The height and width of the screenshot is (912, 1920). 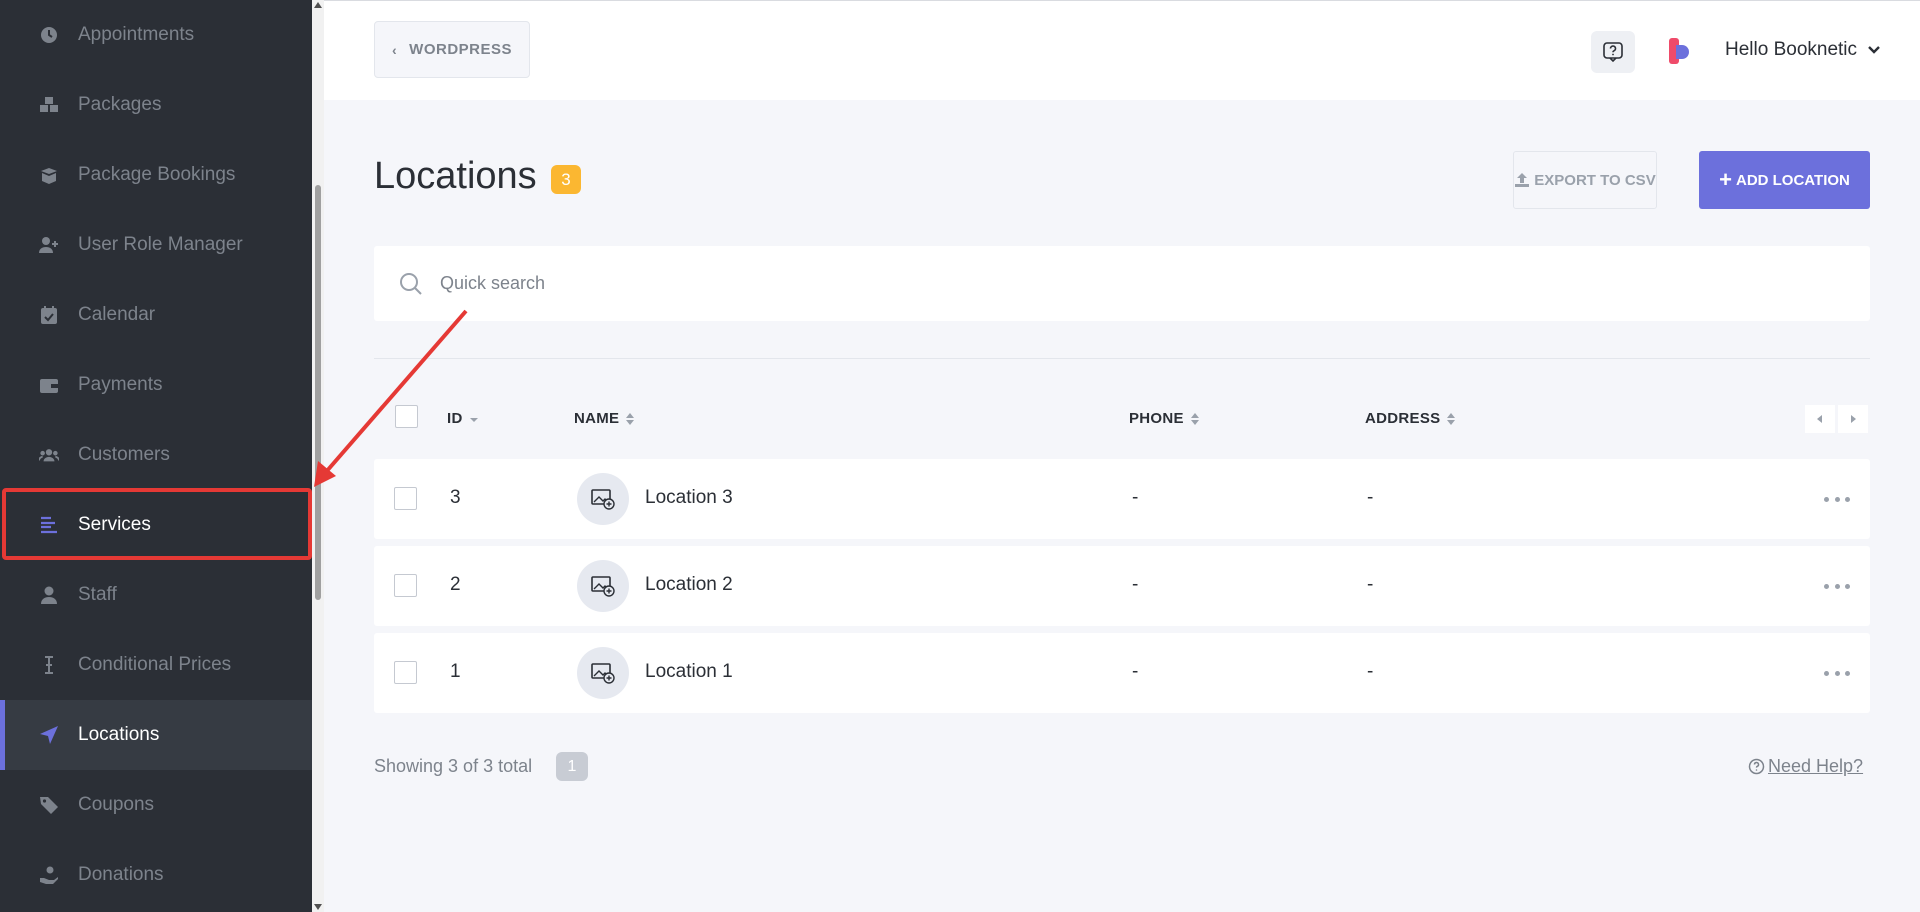 I want to click on search-input, so click(x=1090, y=283).